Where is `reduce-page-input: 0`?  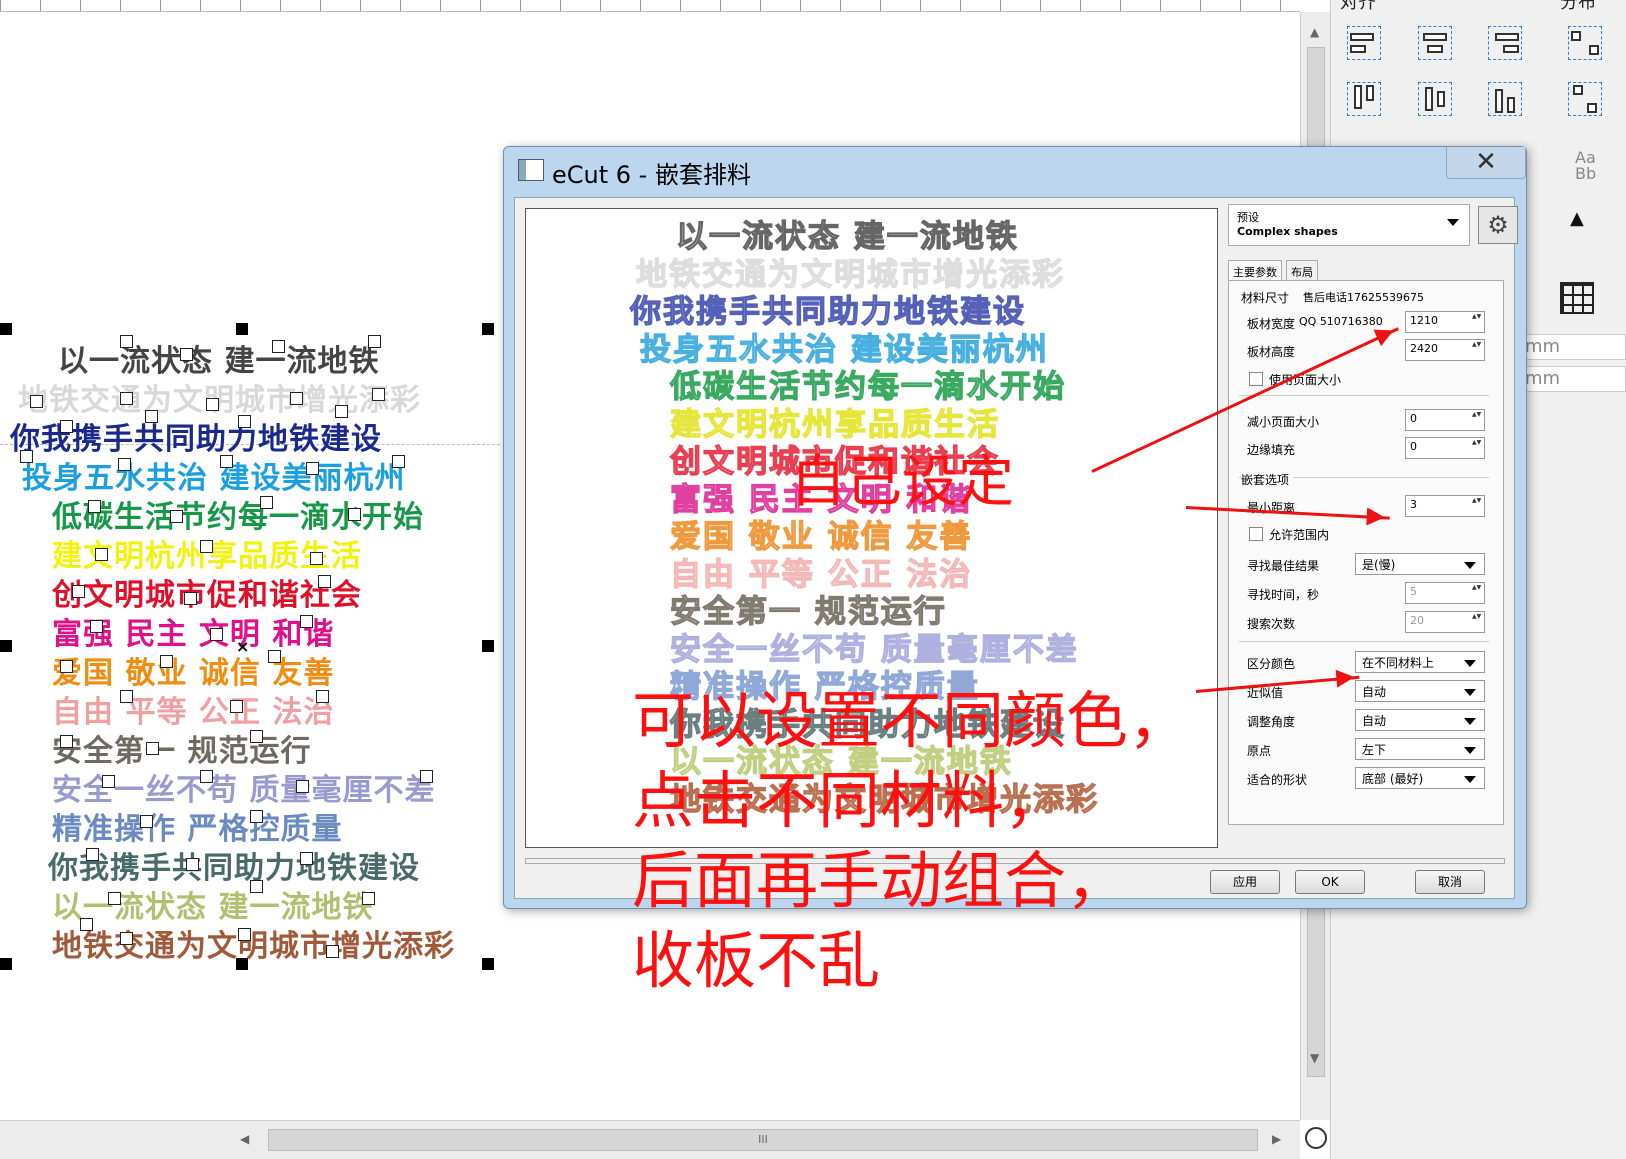
reduce-page-input: 0 is located at coordinates (1445, 420).